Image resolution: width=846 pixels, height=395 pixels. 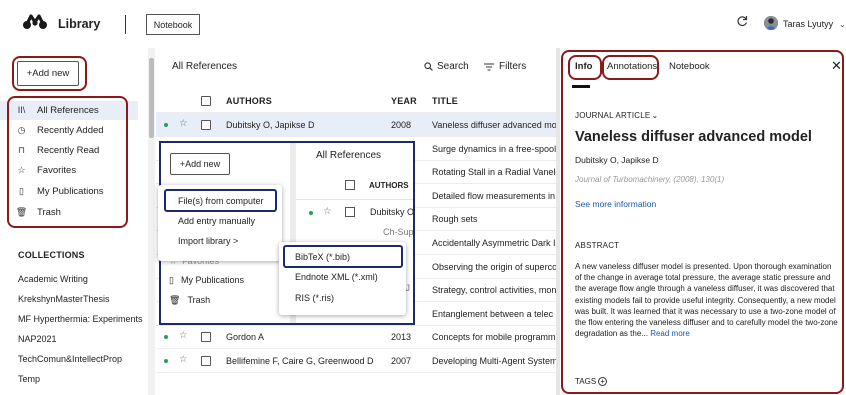 What do you see at coordinates (808, 24) in the screenshot?
I see `user-name: Taras Lyutyy` at bounding box center [808, 24].